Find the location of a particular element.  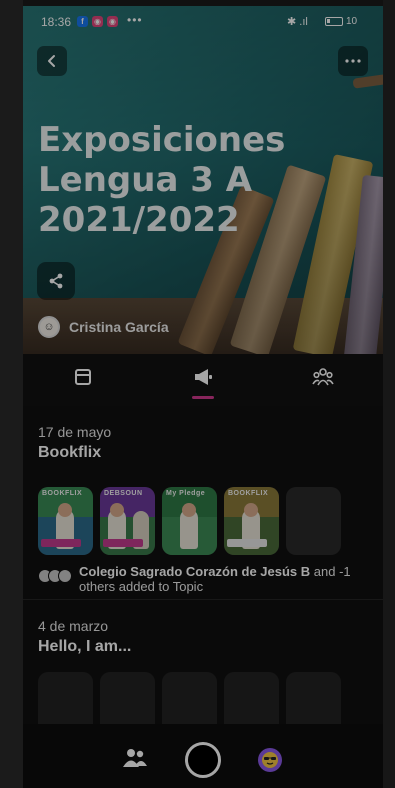

people-icon is located at coordinates (135, 758).